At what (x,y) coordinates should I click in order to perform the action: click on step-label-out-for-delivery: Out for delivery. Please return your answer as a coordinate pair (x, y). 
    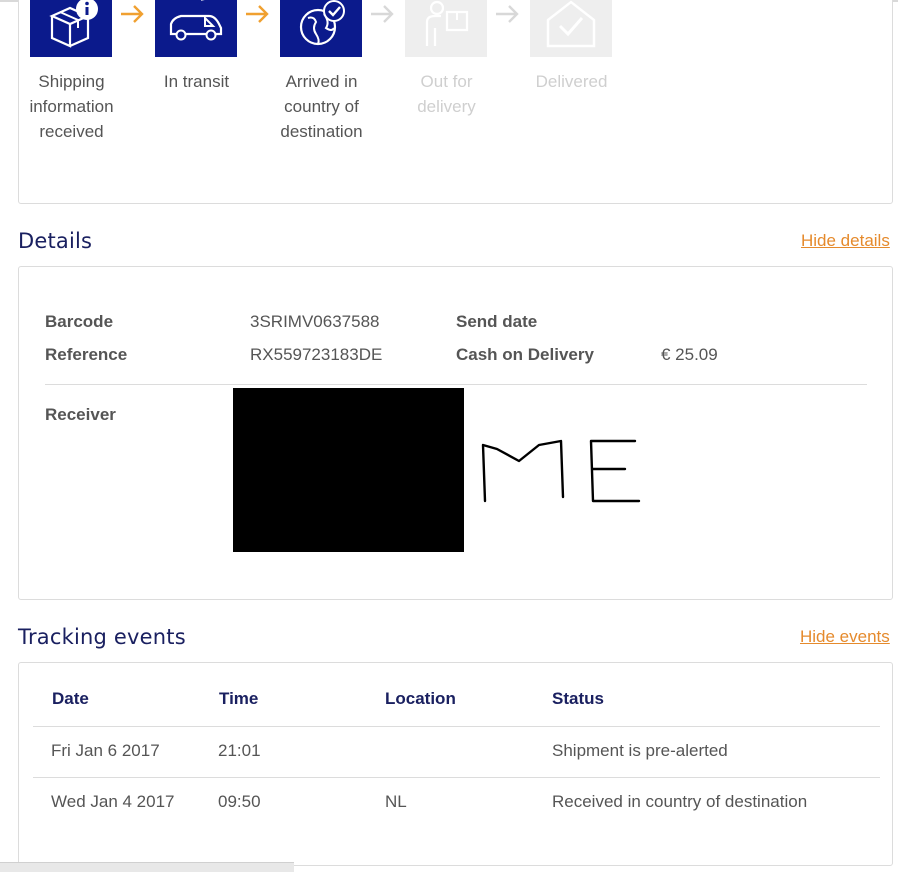
    Looking at the image, I should click on (446, 94).